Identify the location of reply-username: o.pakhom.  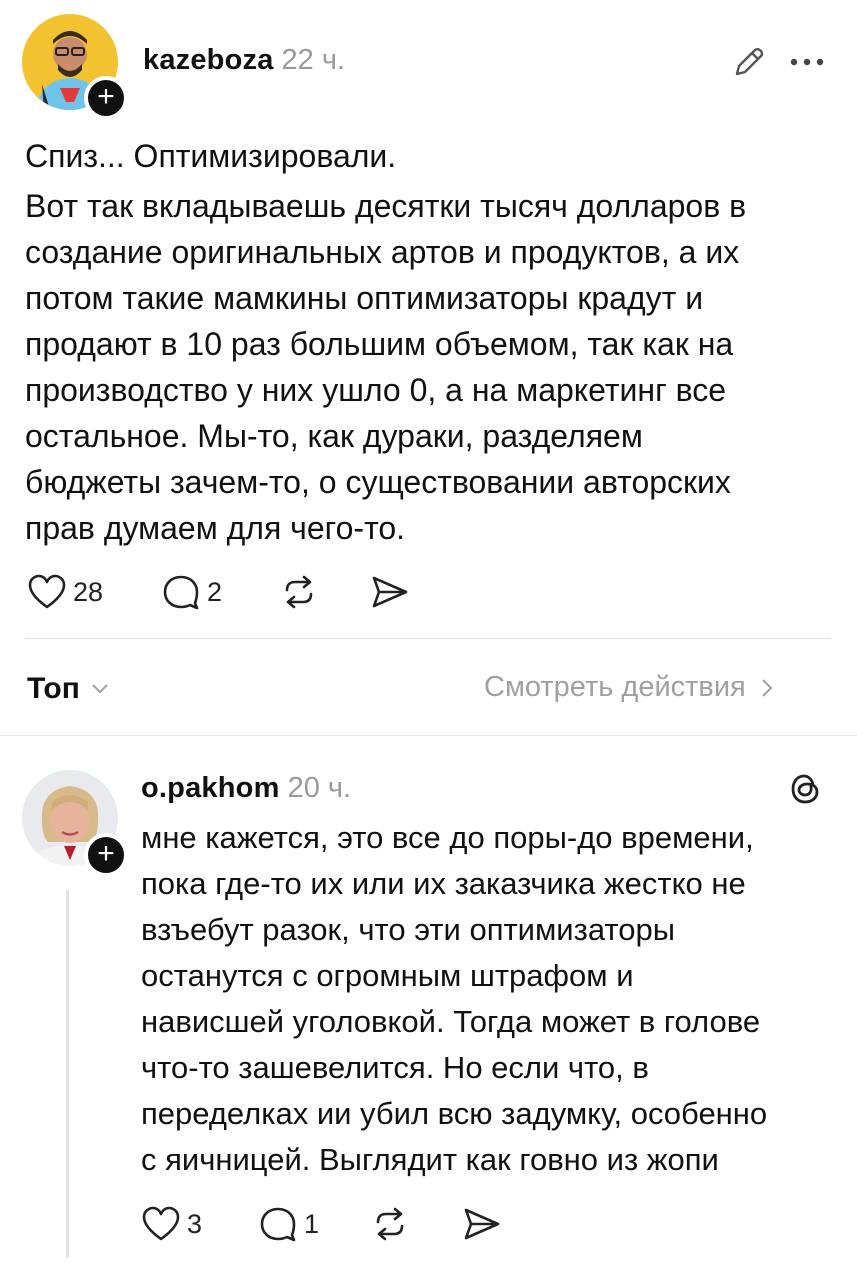
(210, 788).